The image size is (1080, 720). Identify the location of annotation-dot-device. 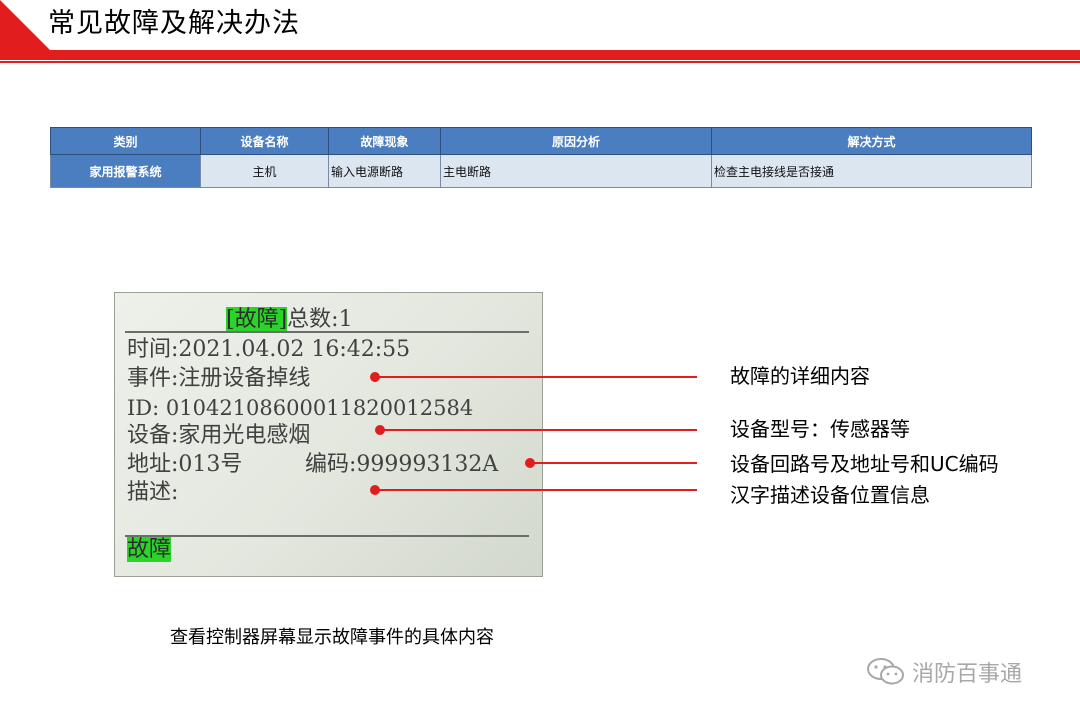
(380, 430).